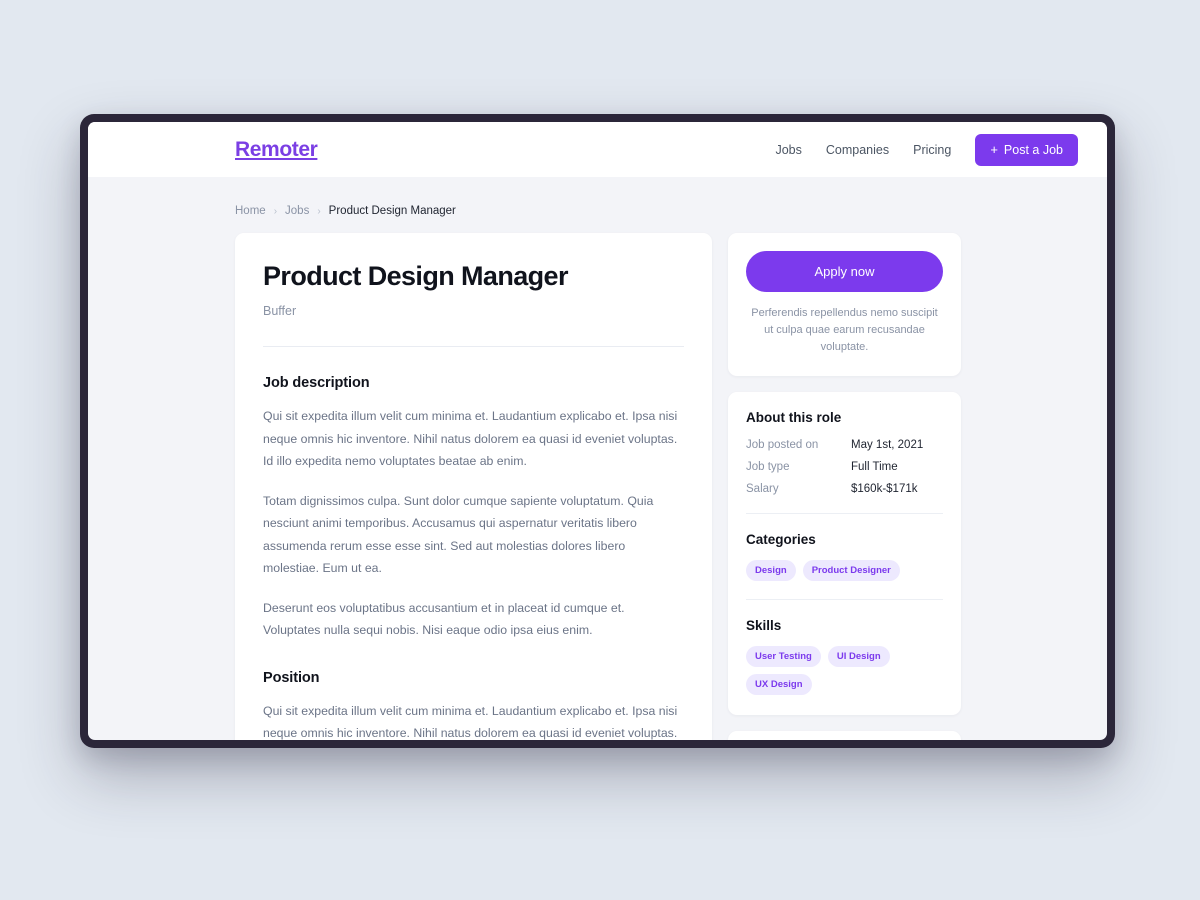 The width and height of the screenshot is (1200, 900). I want to click on plus-icon: +, so click(994, 149).